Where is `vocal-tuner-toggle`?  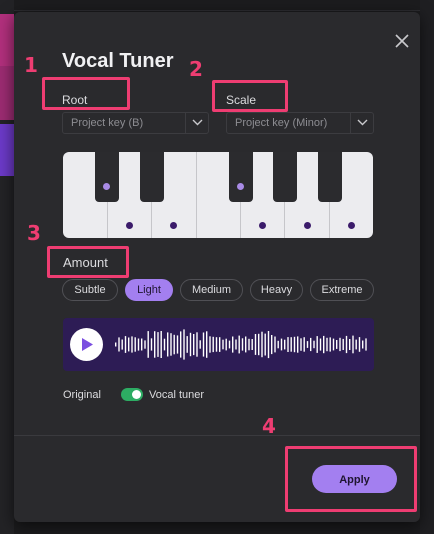 vocal-tuner-toggle is located at coordinates (132, 394).